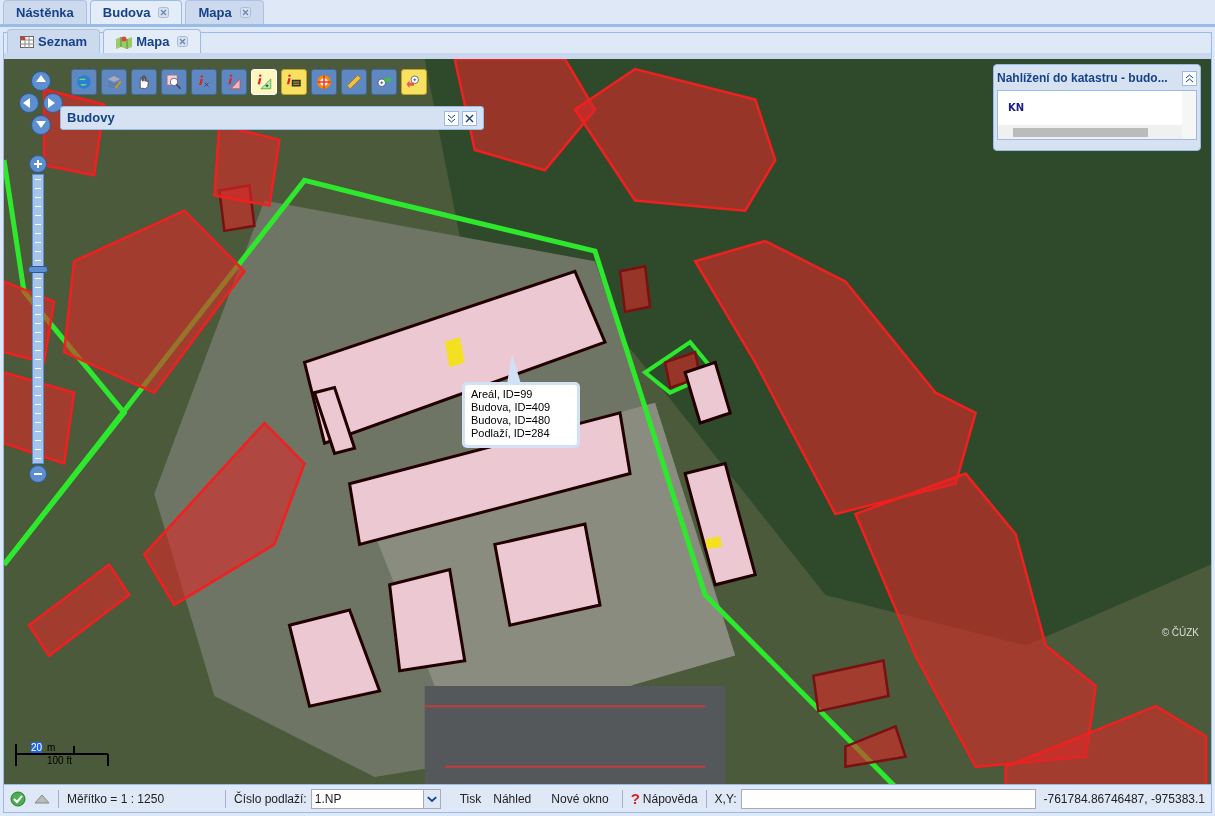  I want to click on tab: Seznam, so click(54, 41).